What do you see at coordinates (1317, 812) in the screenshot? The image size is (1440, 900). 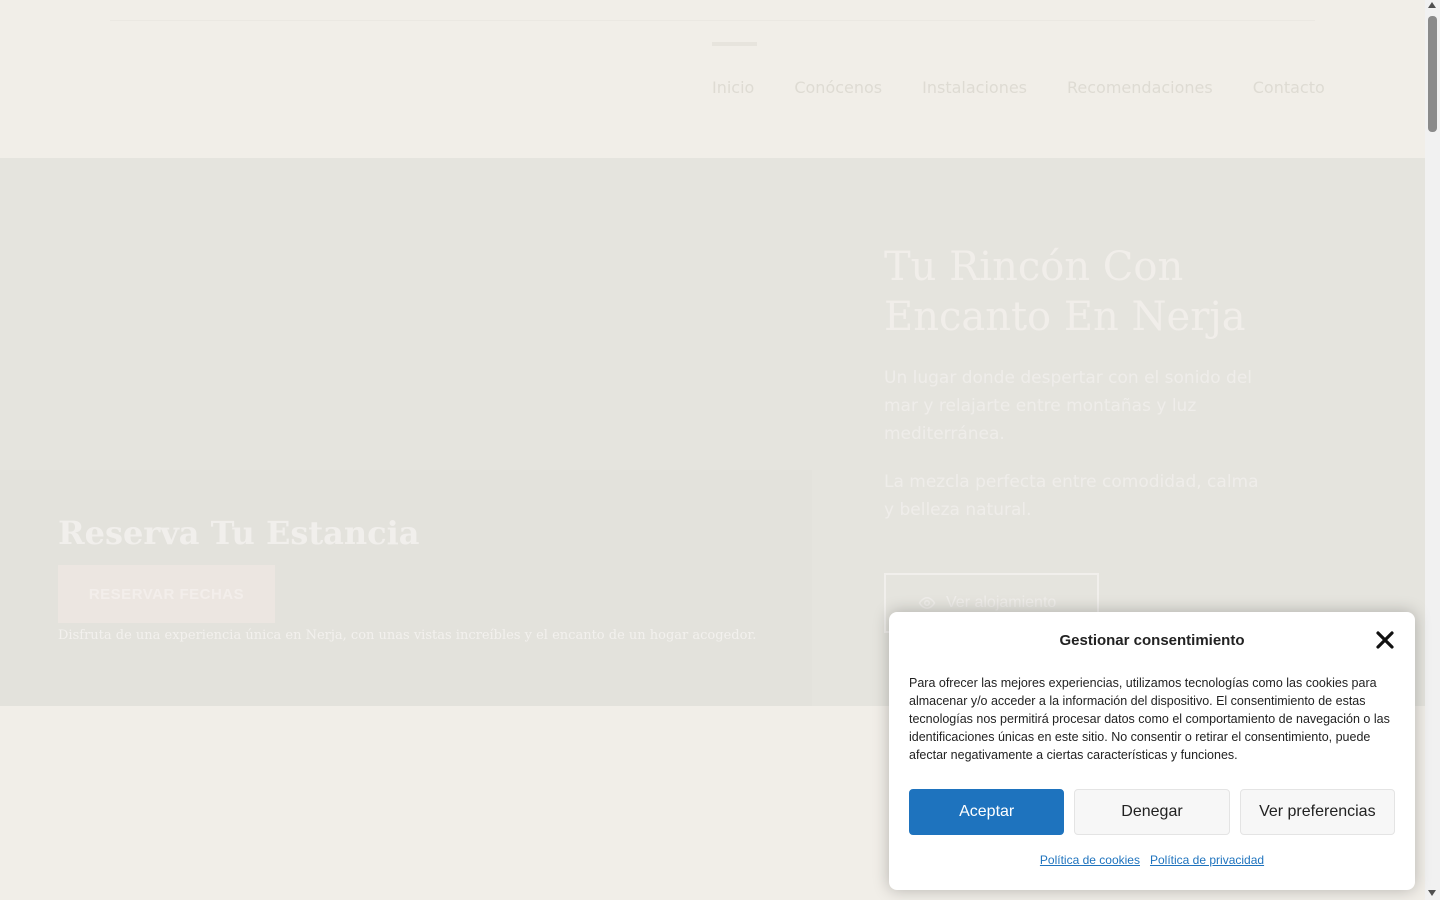 I see `preferences-button: Ver preferencias` at bounding box center [1317, 812].